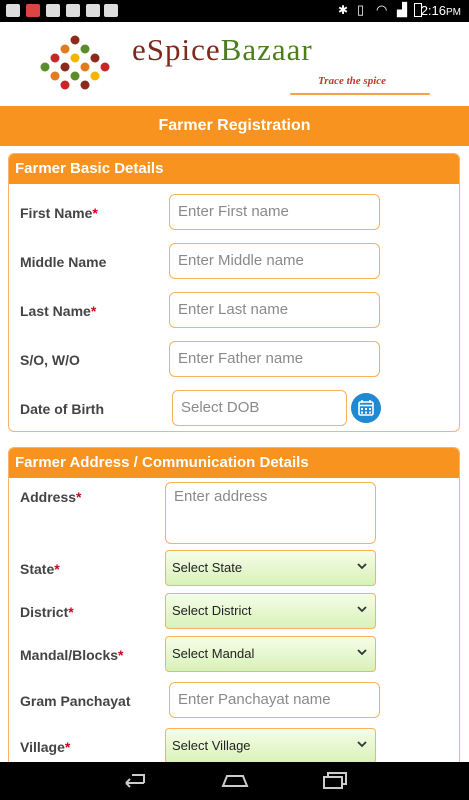 This screenshot has width=469, height=800. Describe the element at coordinates (382, 9) in the screenshot. I see `wifi-icon: ◠` at that location.